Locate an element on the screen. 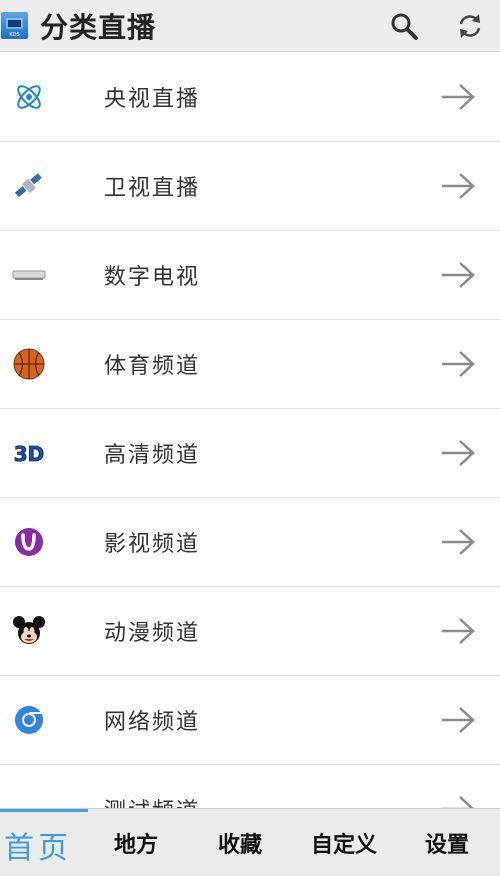  3d-icon: 3D is located at coordinates (29, 453).